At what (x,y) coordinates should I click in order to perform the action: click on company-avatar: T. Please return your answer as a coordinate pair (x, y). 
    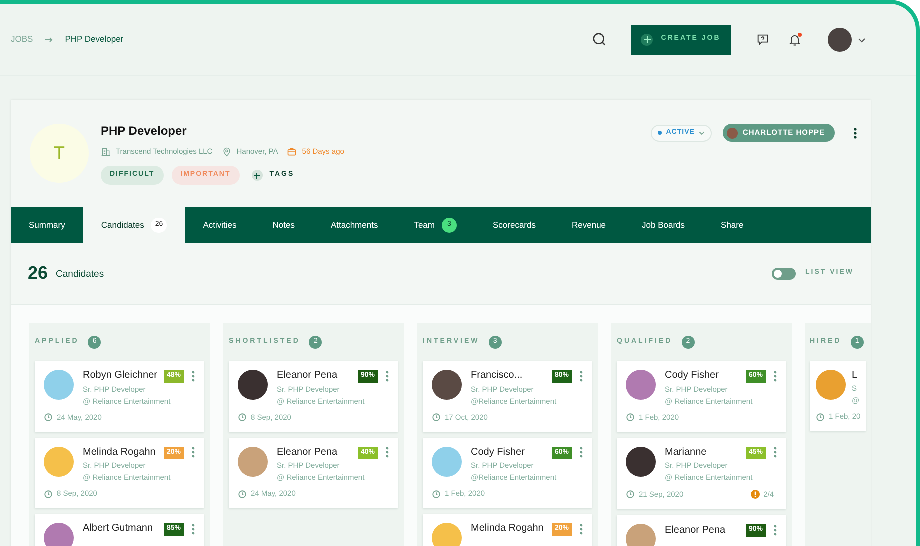
    Looking at the image, I should click on (59, 153).